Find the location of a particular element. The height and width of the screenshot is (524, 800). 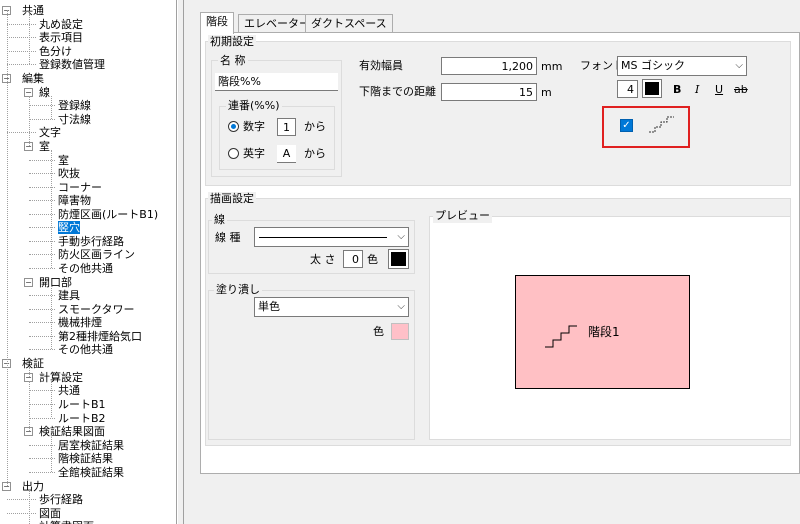

serial-alpha-label: 英字 is located at coordinates (254, 153).